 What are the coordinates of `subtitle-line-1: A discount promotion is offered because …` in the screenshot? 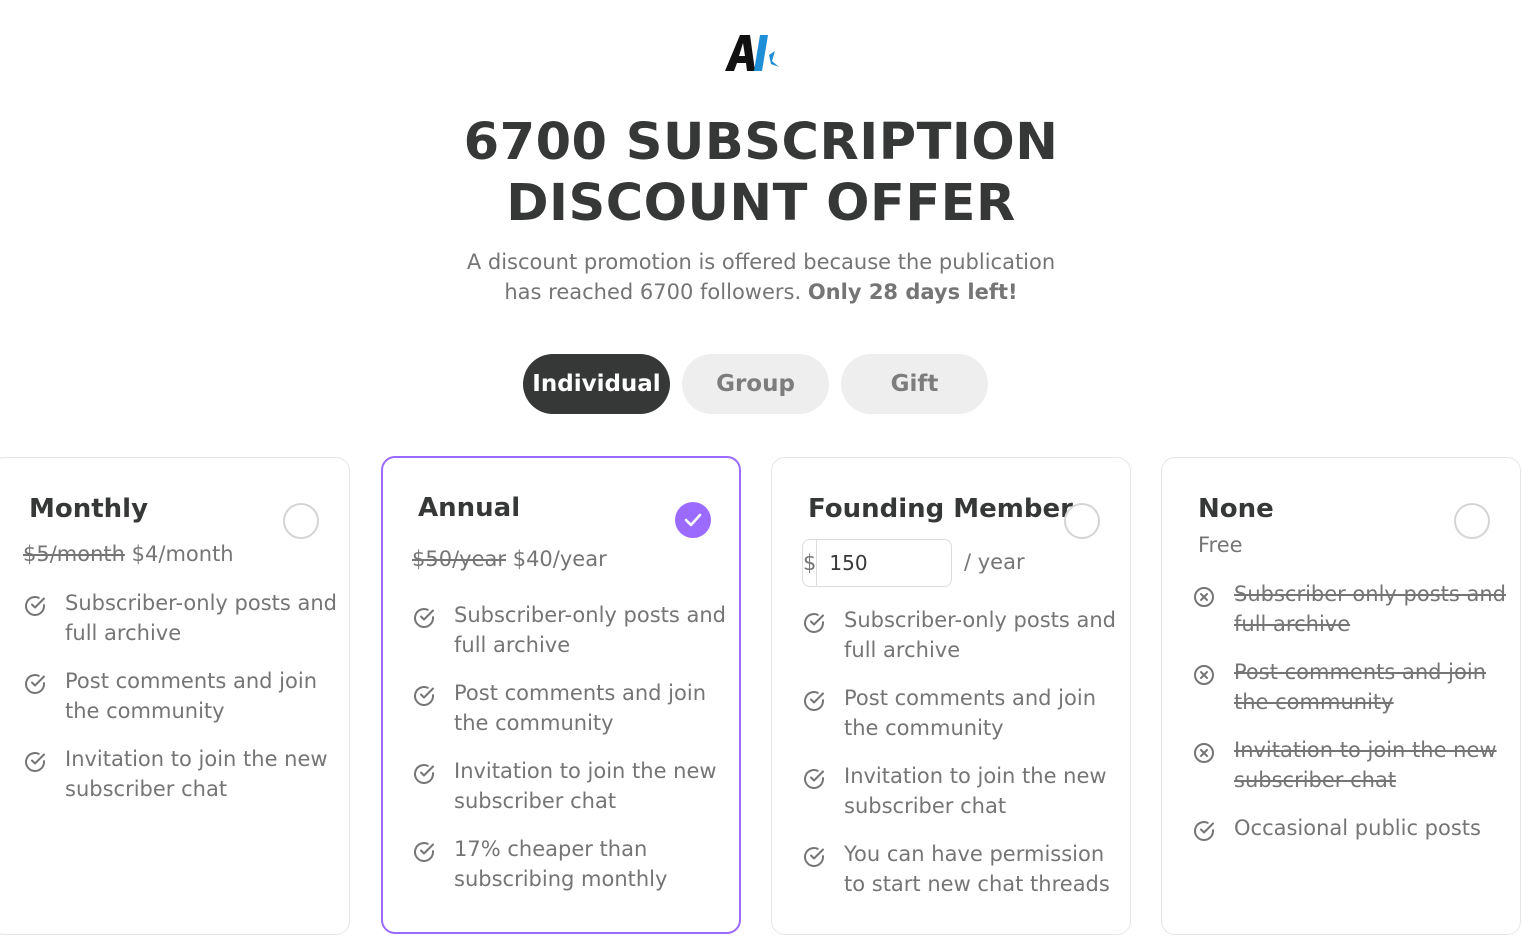 It's located at (761, 262).